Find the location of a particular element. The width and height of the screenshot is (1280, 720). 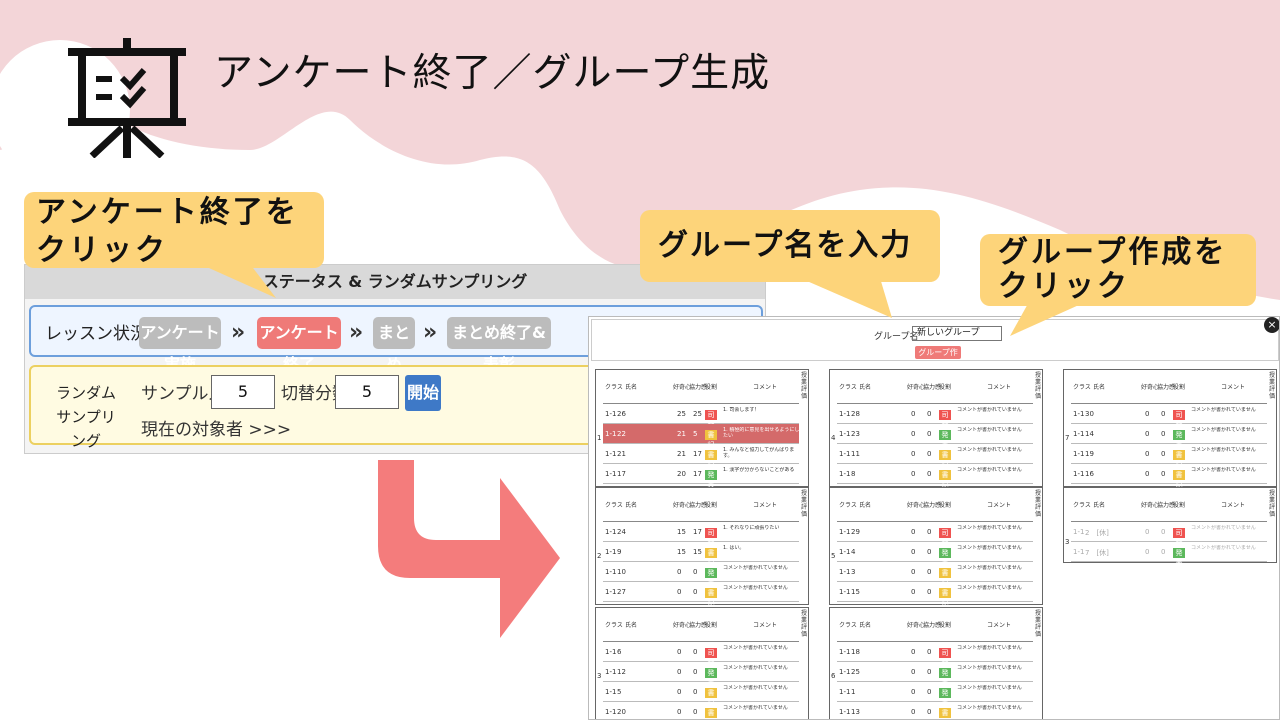

table-row: 1-1262525司会1. 司会します！ is located at coordinates (701, 416).